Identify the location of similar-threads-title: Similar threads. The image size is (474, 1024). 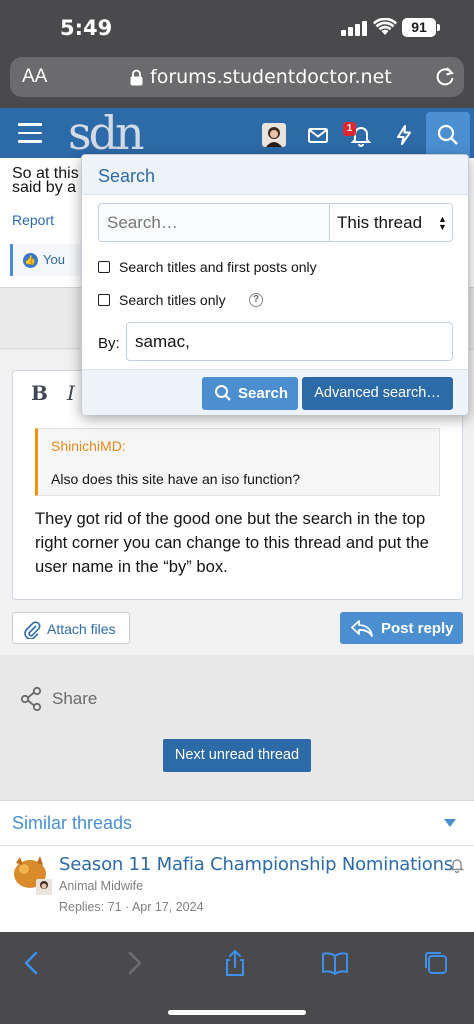
(72, 823).